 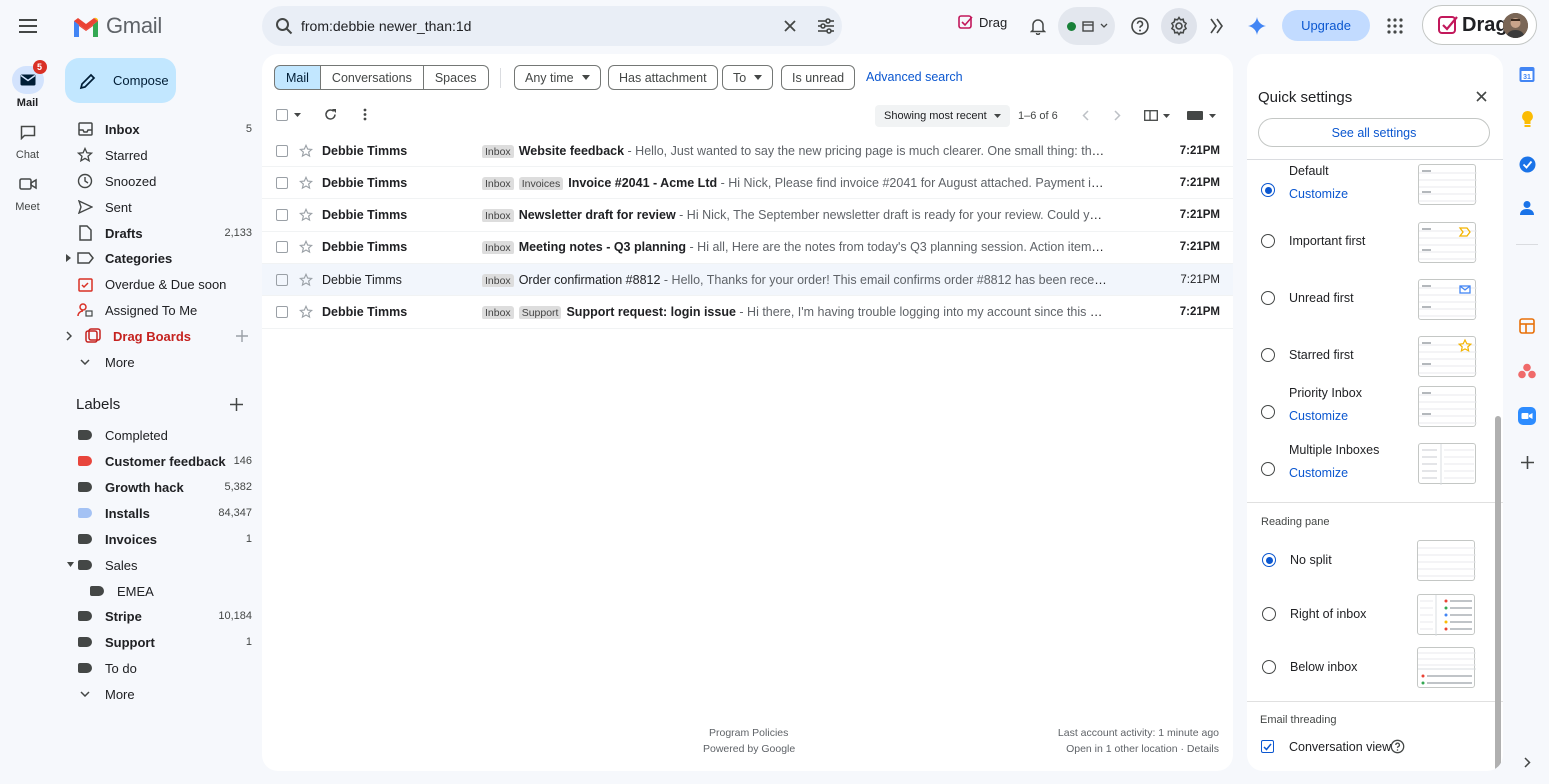 What do you see at coordinates (70, 564) in the screenshot?
I see `collapse-arrow-icon` at bounding box center [70, 564].